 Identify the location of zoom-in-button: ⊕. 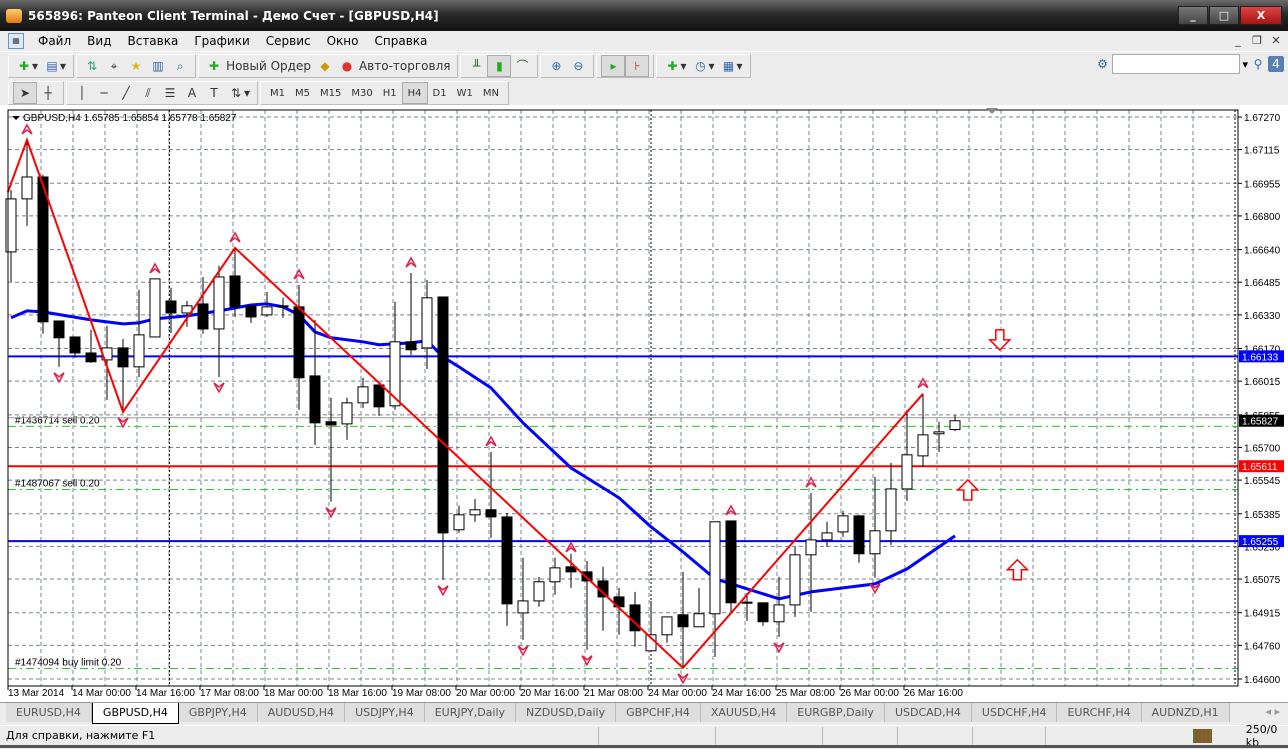
(556, 66).